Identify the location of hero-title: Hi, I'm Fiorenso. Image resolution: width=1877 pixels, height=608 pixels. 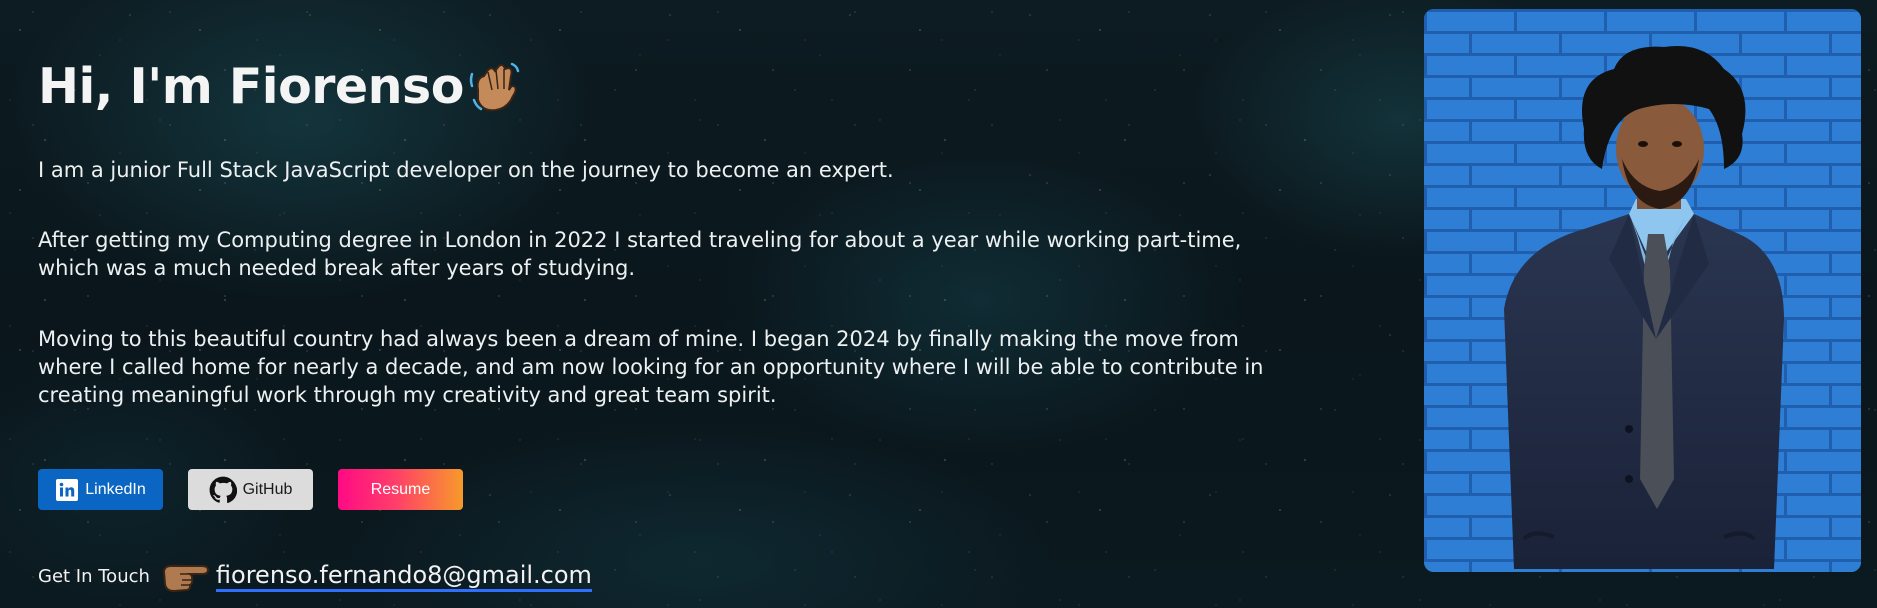
(251, 86).